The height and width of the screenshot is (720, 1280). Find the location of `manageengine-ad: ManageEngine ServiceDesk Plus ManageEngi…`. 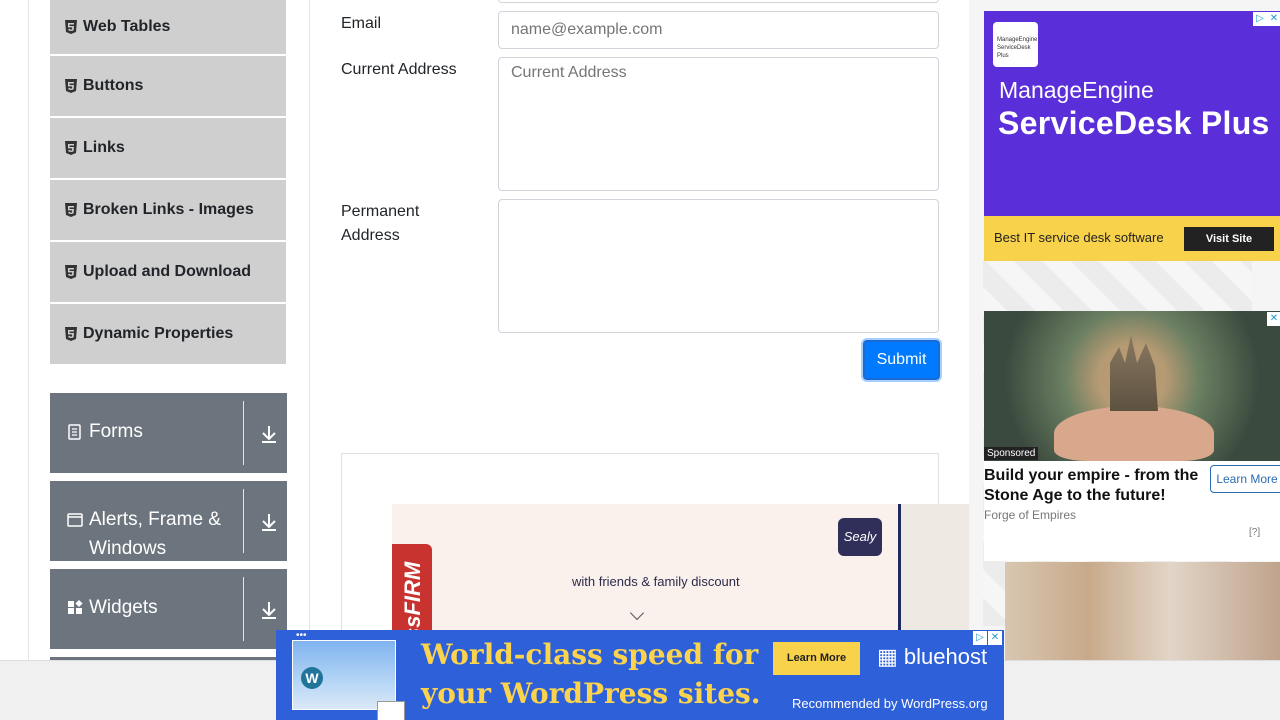

manageengine-ad: ManageEngine ServiceDesk Plus ManageEngi… is located at coordinates (1132, 136).